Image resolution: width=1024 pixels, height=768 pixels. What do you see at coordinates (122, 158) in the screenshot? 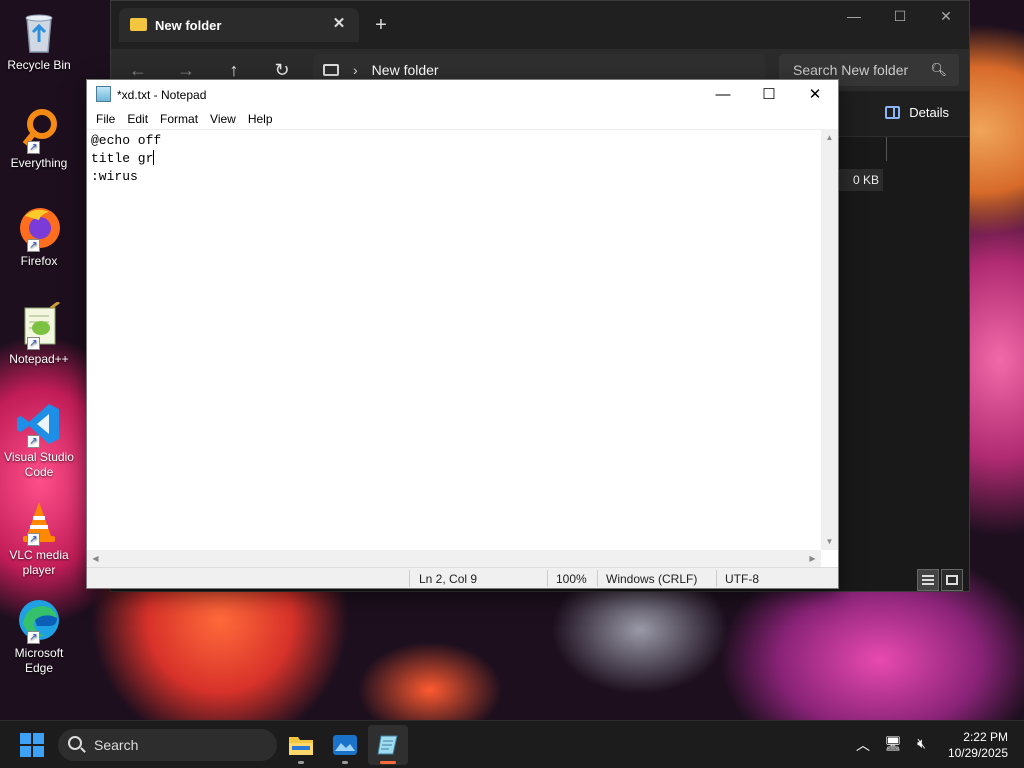
I see `text-line: title gr` at bounding box center [122, 158].